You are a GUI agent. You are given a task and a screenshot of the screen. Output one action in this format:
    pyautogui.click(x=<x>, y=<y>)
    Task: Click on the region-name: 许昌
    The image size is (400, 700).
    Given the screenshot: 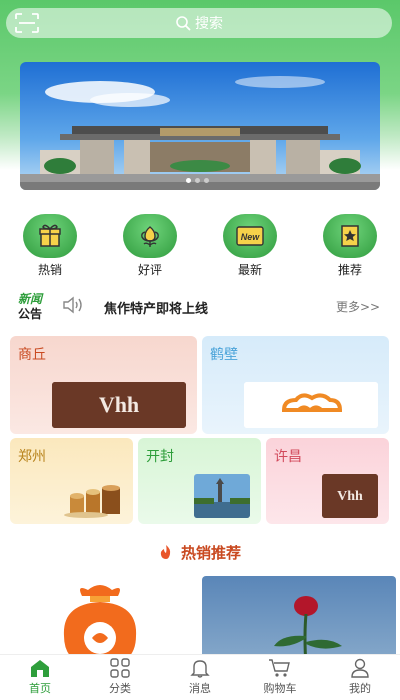 What is the action you would take?
    pyautogui.click(x=288, y=457)
    